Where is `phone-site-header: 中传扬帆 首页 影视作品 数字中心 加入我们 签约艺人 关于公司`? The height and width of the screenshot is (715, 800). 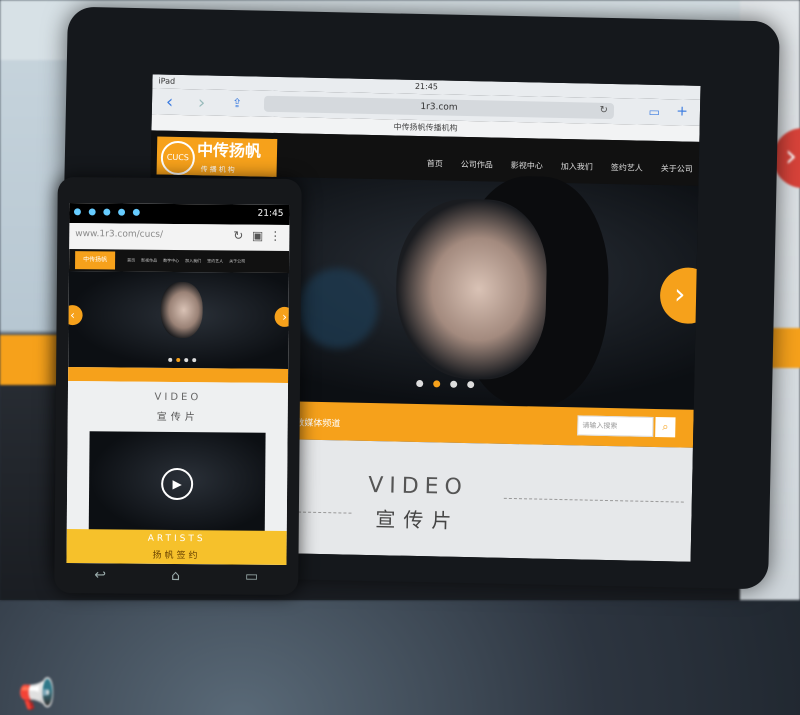
phone-site-header: 中传扬帆 首页 影视作品 数字中心 加入我们 签约艺人 关于公司 is located at coordinates (179, 261).